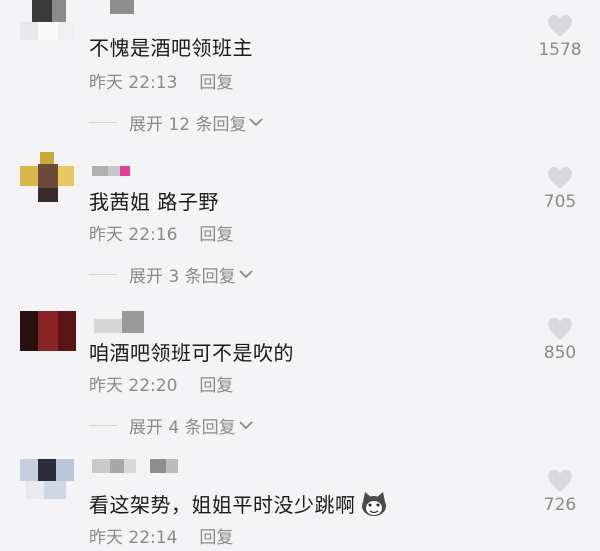  Describe the element at coordinates (133, 538) in the screenshot. I see `comment-time: 昨天 22:14` at that location.